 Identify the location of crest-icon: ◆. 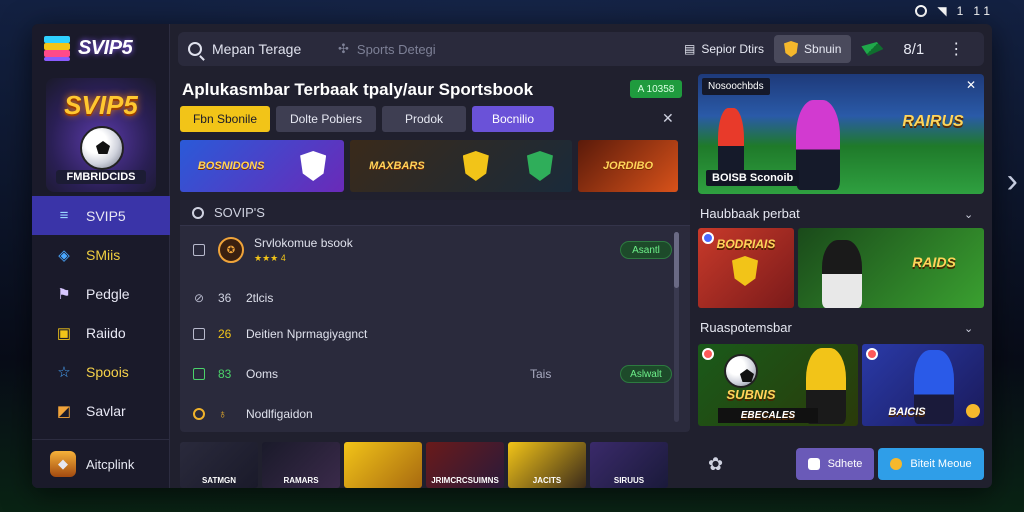
(63, 464).